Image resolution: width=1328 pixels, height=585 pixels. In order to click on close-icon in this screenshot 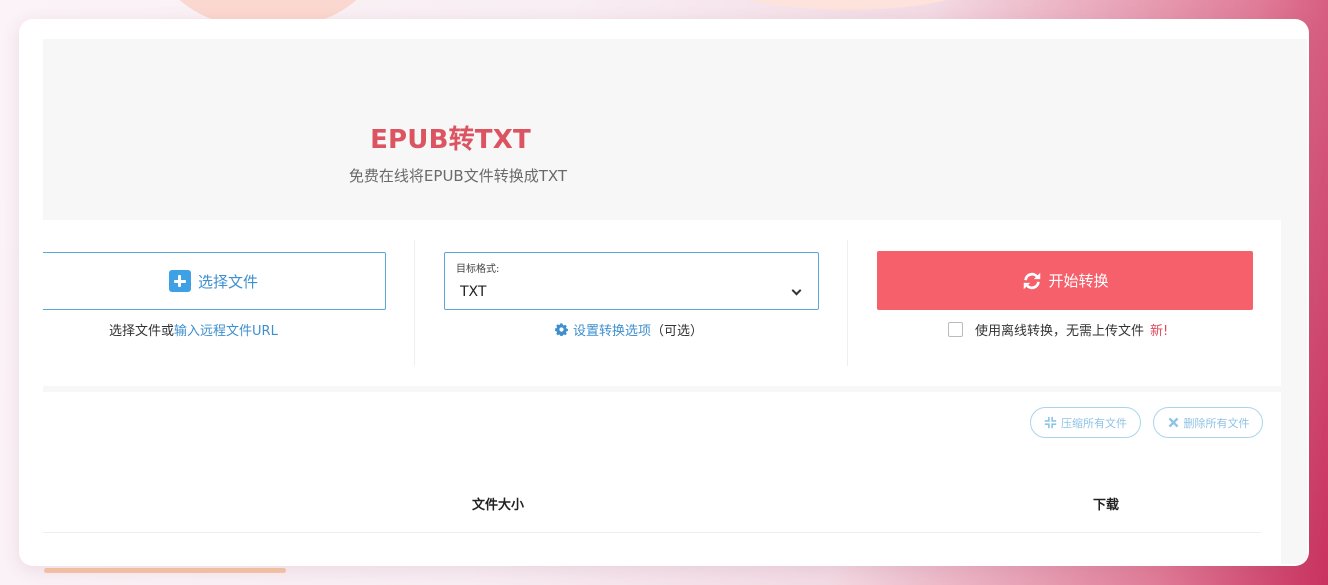, I will do `click(1173, 422)`.